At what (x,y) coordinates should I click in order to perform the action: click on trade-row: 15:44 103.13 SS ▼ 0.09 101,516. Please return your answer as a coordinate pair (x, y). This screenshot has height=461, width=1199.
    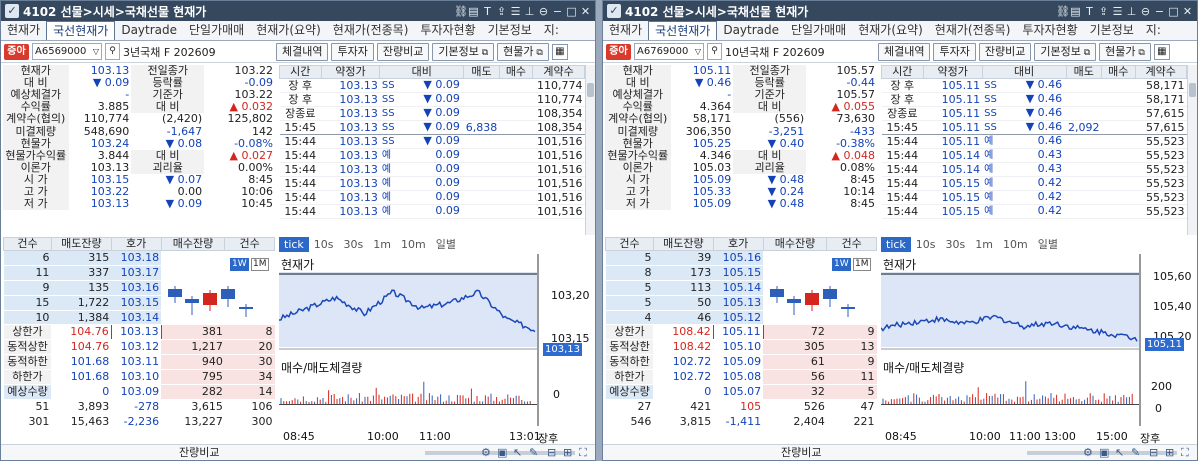
    Looking at the image, I should click on (432, 141).